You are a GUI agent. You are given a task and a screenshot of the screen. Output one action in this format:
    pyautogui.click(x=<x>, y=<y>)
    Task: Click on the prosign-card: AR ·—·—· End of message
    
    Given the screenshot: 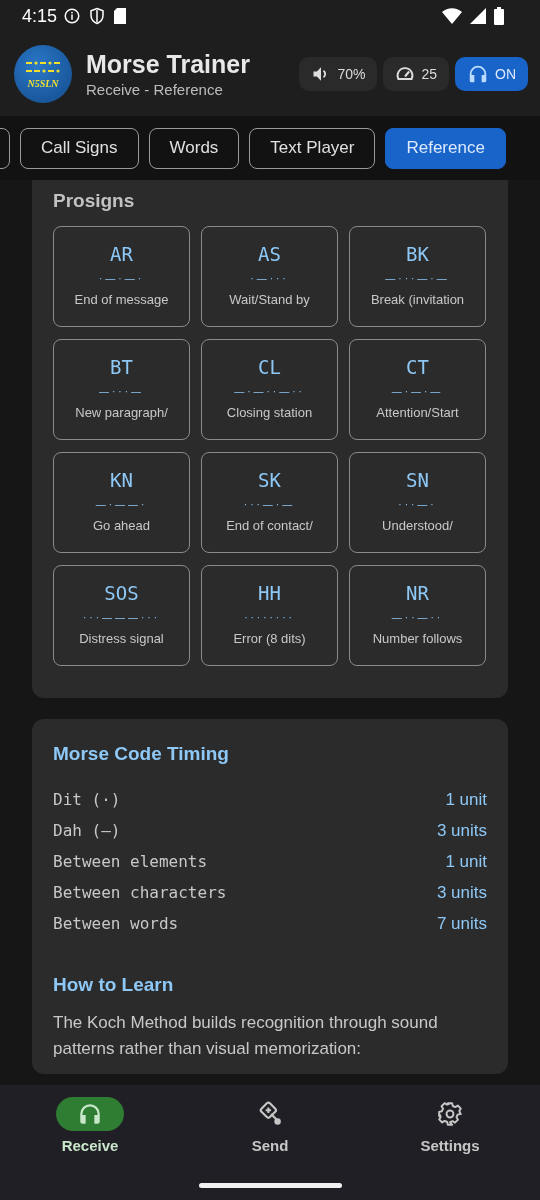 What is the action you would take?
    pyautogui.click(x=121, y=276)
    